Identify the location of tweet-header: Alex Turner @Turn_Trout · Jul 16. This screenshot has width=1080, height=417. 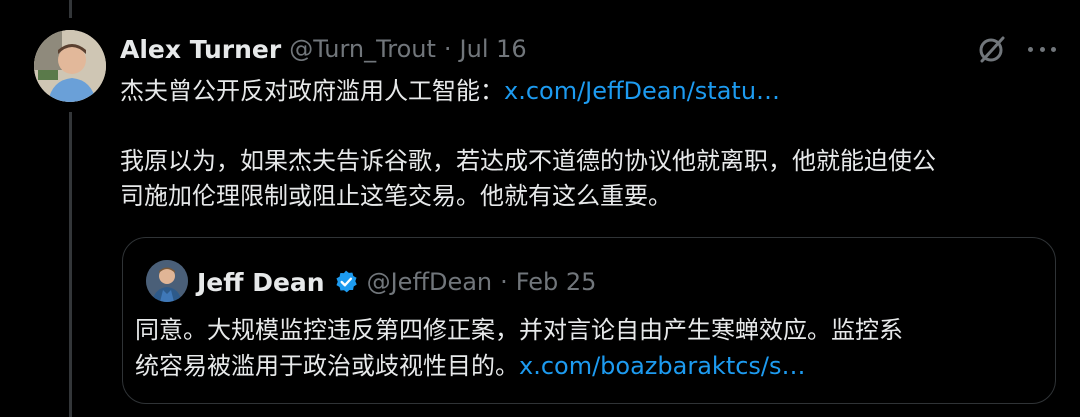
(323, 49).